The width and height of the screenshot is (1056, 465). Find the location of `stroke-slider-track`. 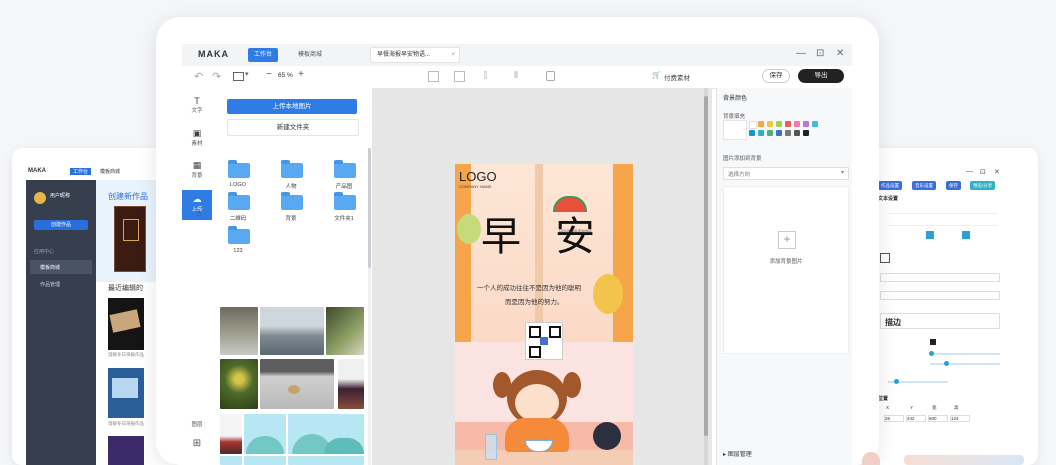

stroke-slider-track is located at coordinates (965, 363).